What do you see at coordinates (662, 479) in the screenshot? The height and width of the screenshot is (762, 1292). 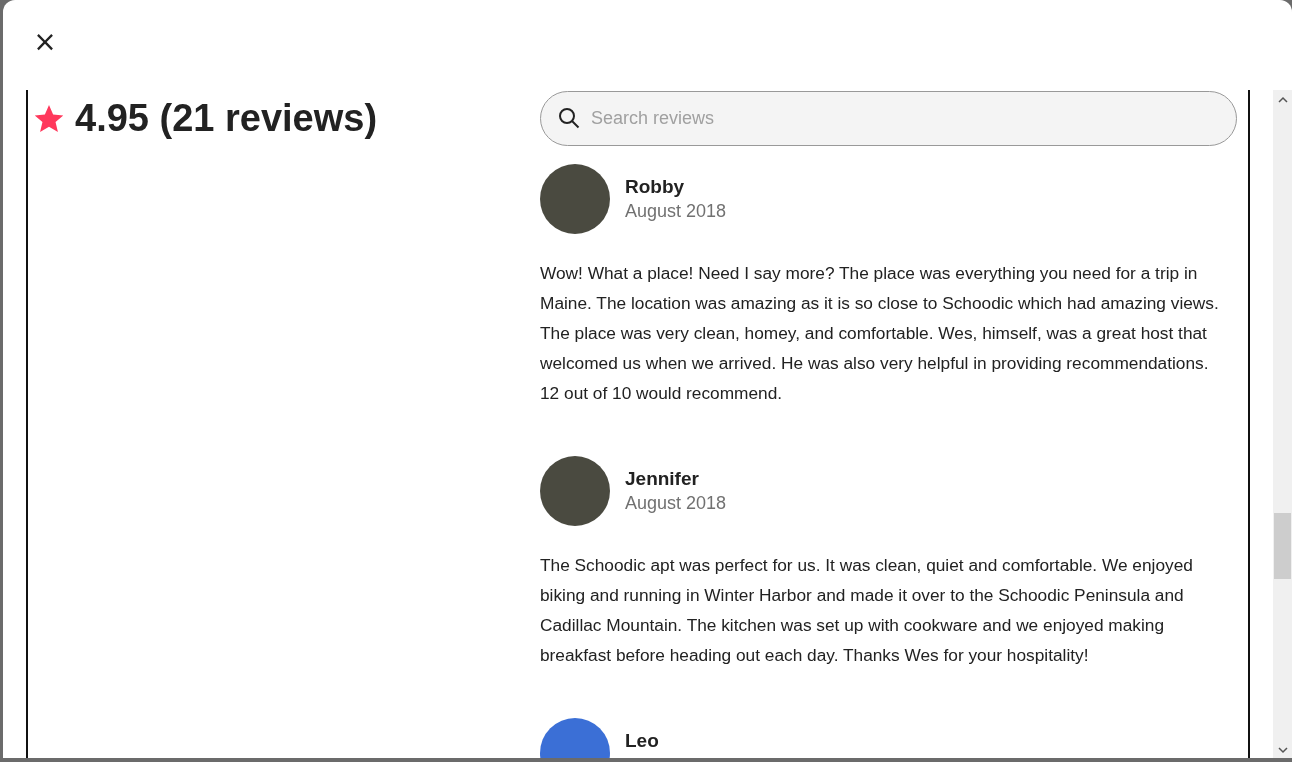 I see `reviewer-name: Jennifer` at bounding box center [662, 479].